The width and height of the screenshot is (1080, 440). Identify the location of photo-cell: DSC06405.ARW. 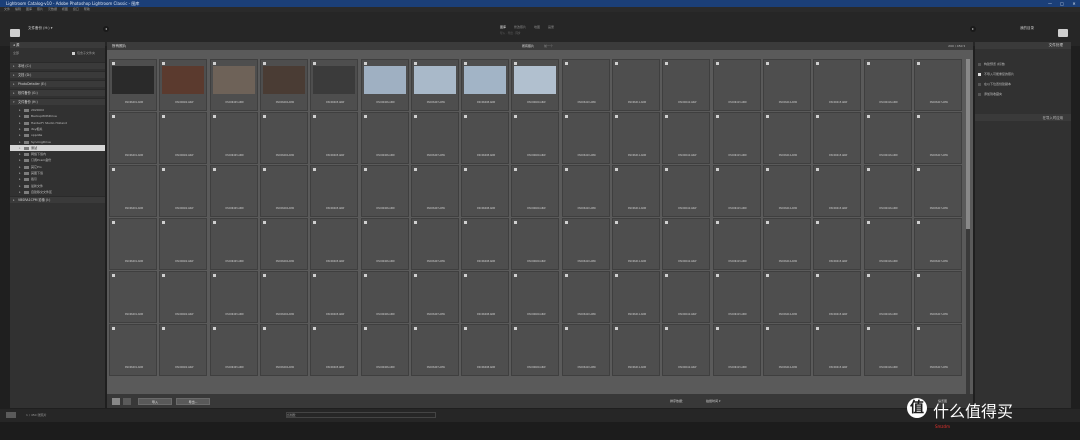
(334, 244).